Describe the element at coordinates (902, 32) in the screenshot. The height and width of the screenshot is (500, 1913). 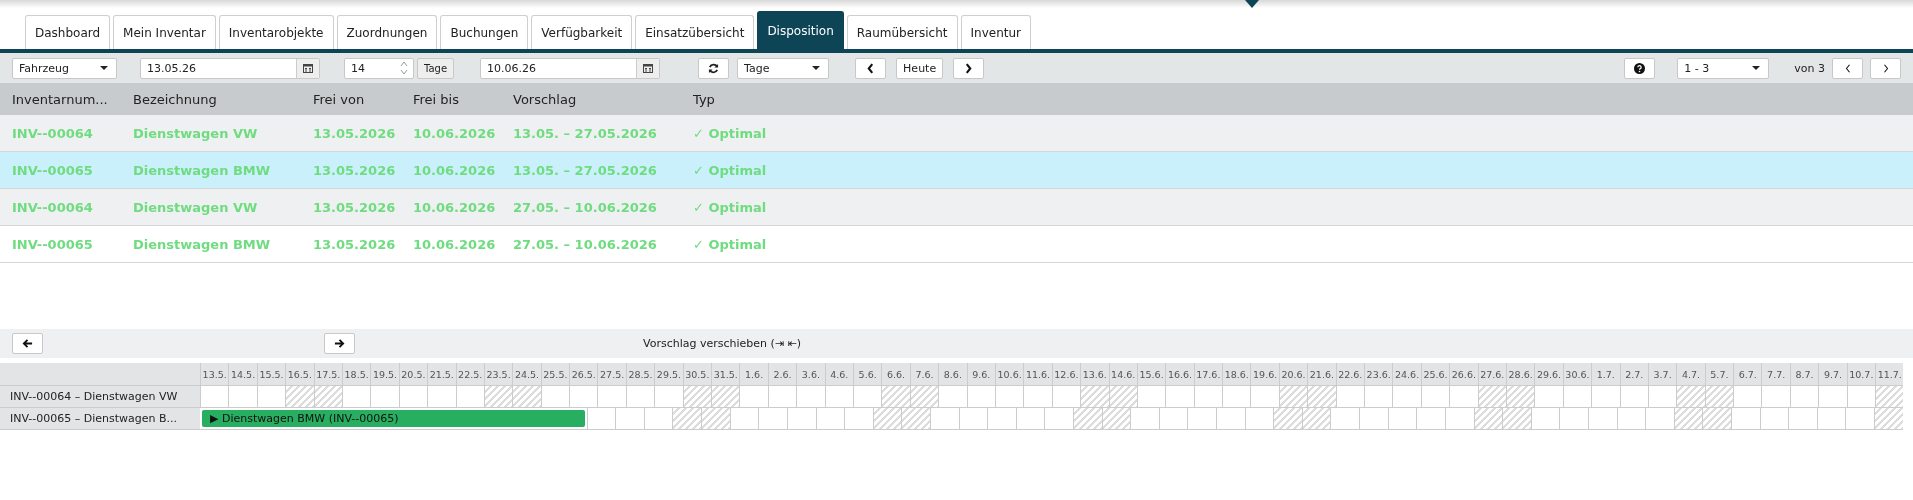
I see `tab: Raumübersicht` at that location.